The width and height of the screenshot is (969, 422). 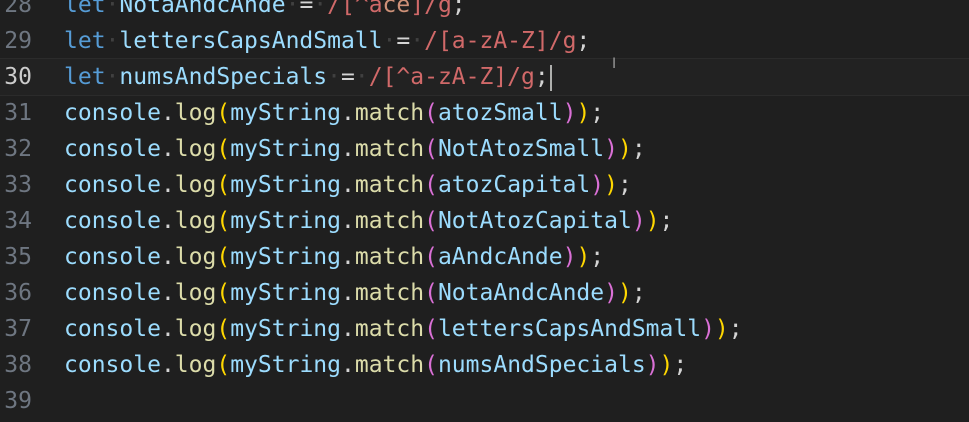 I want to click on code-token: ]/g, so click(x=431, y=9).